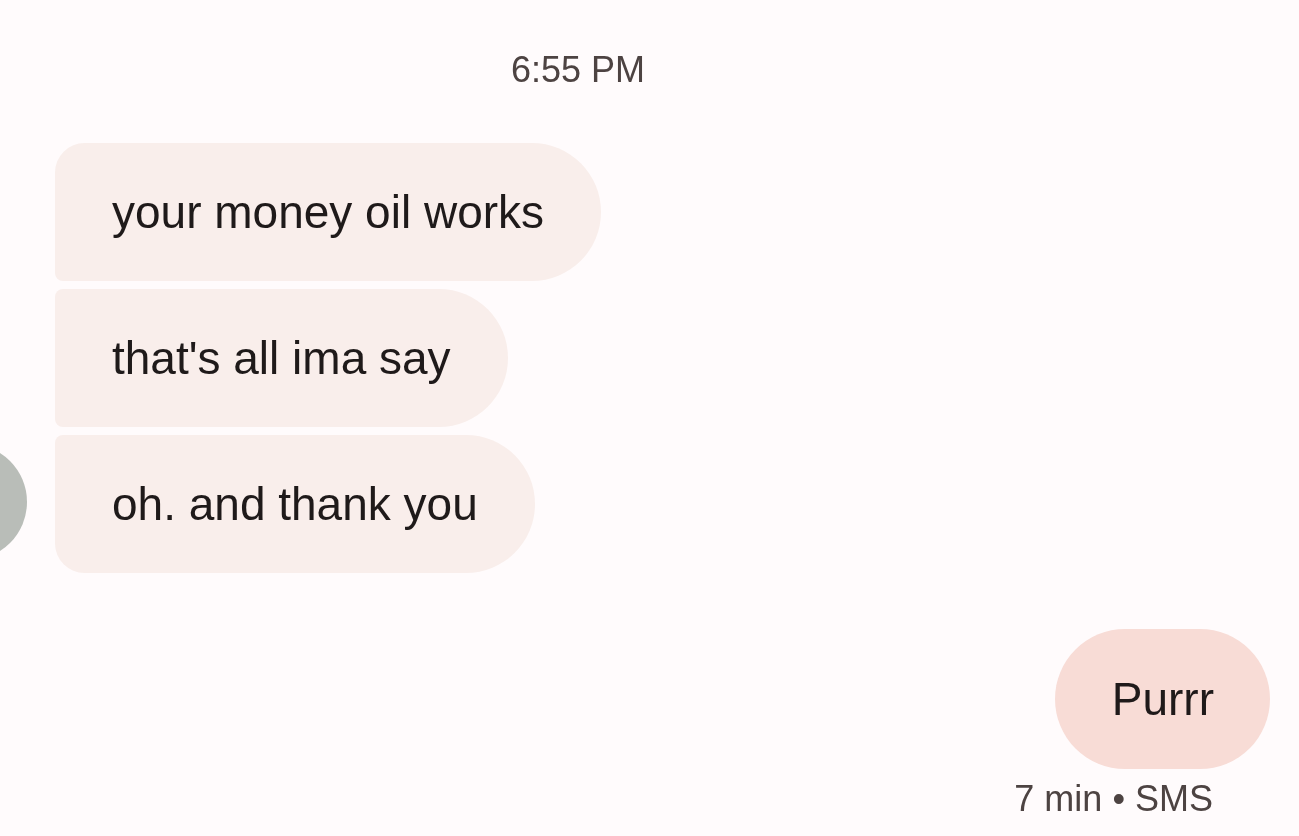 This screenshot has height=836, width=1299. I want to click on timestamp: 6:55 PM, so click(578, 70).